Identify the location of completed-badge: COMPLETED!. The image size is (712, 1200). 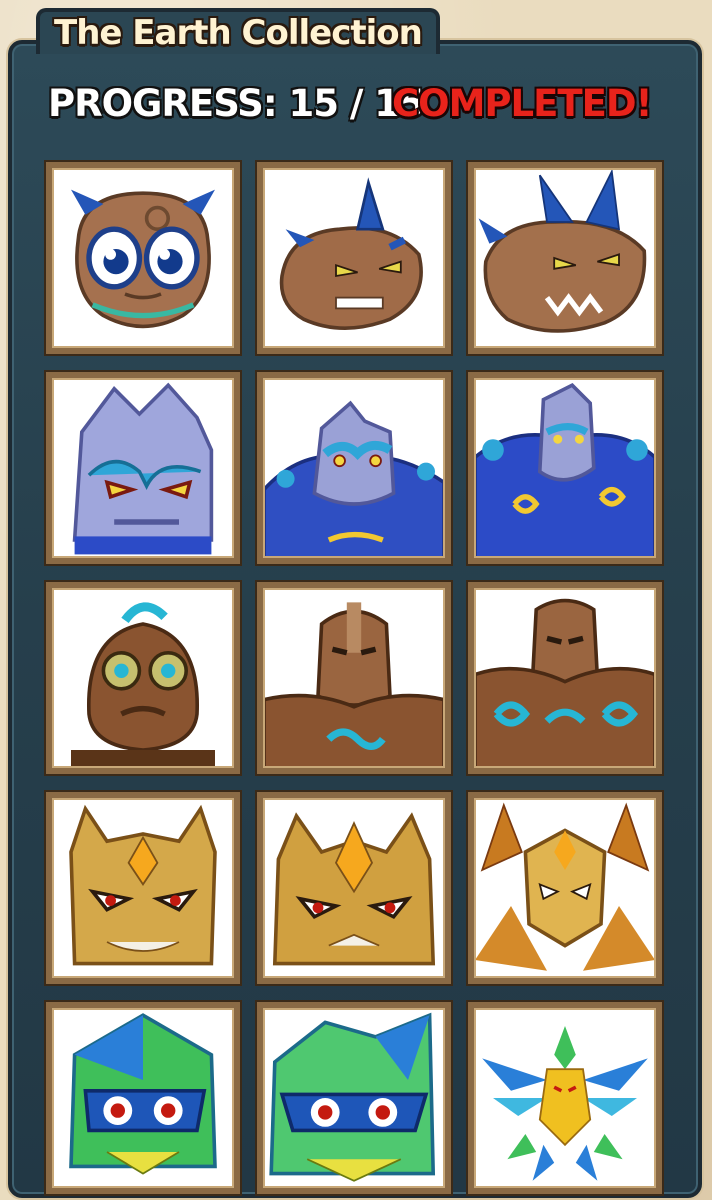
(522, 103).